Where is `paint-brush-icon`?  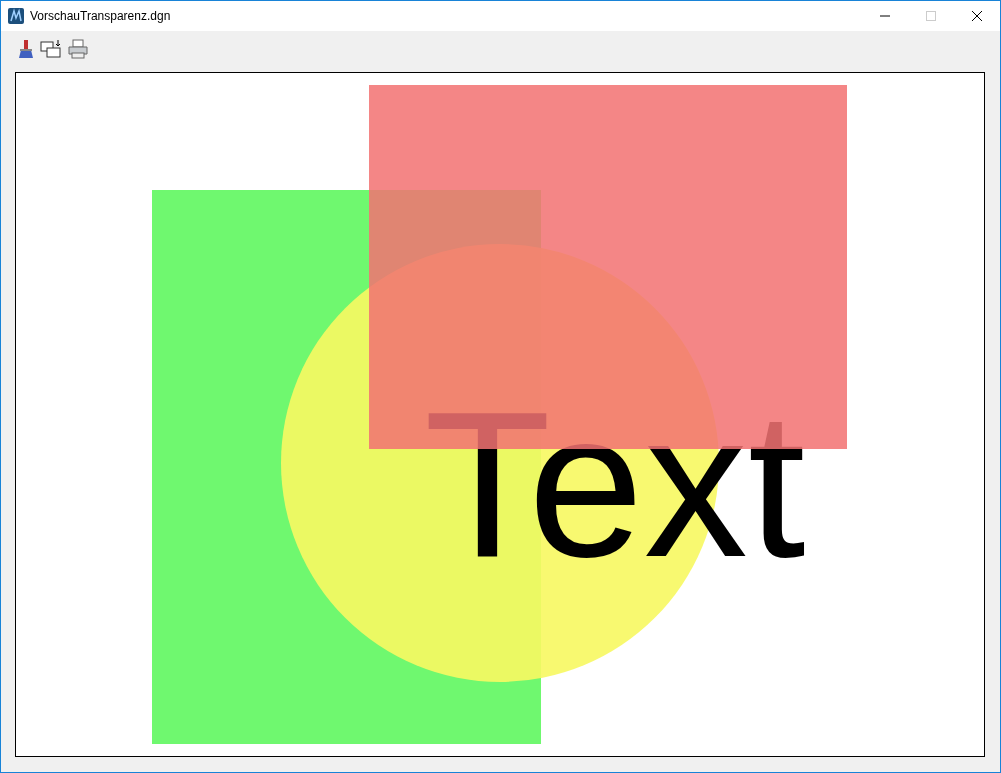 paint-brush-icon is located at coordinates (26, 49).